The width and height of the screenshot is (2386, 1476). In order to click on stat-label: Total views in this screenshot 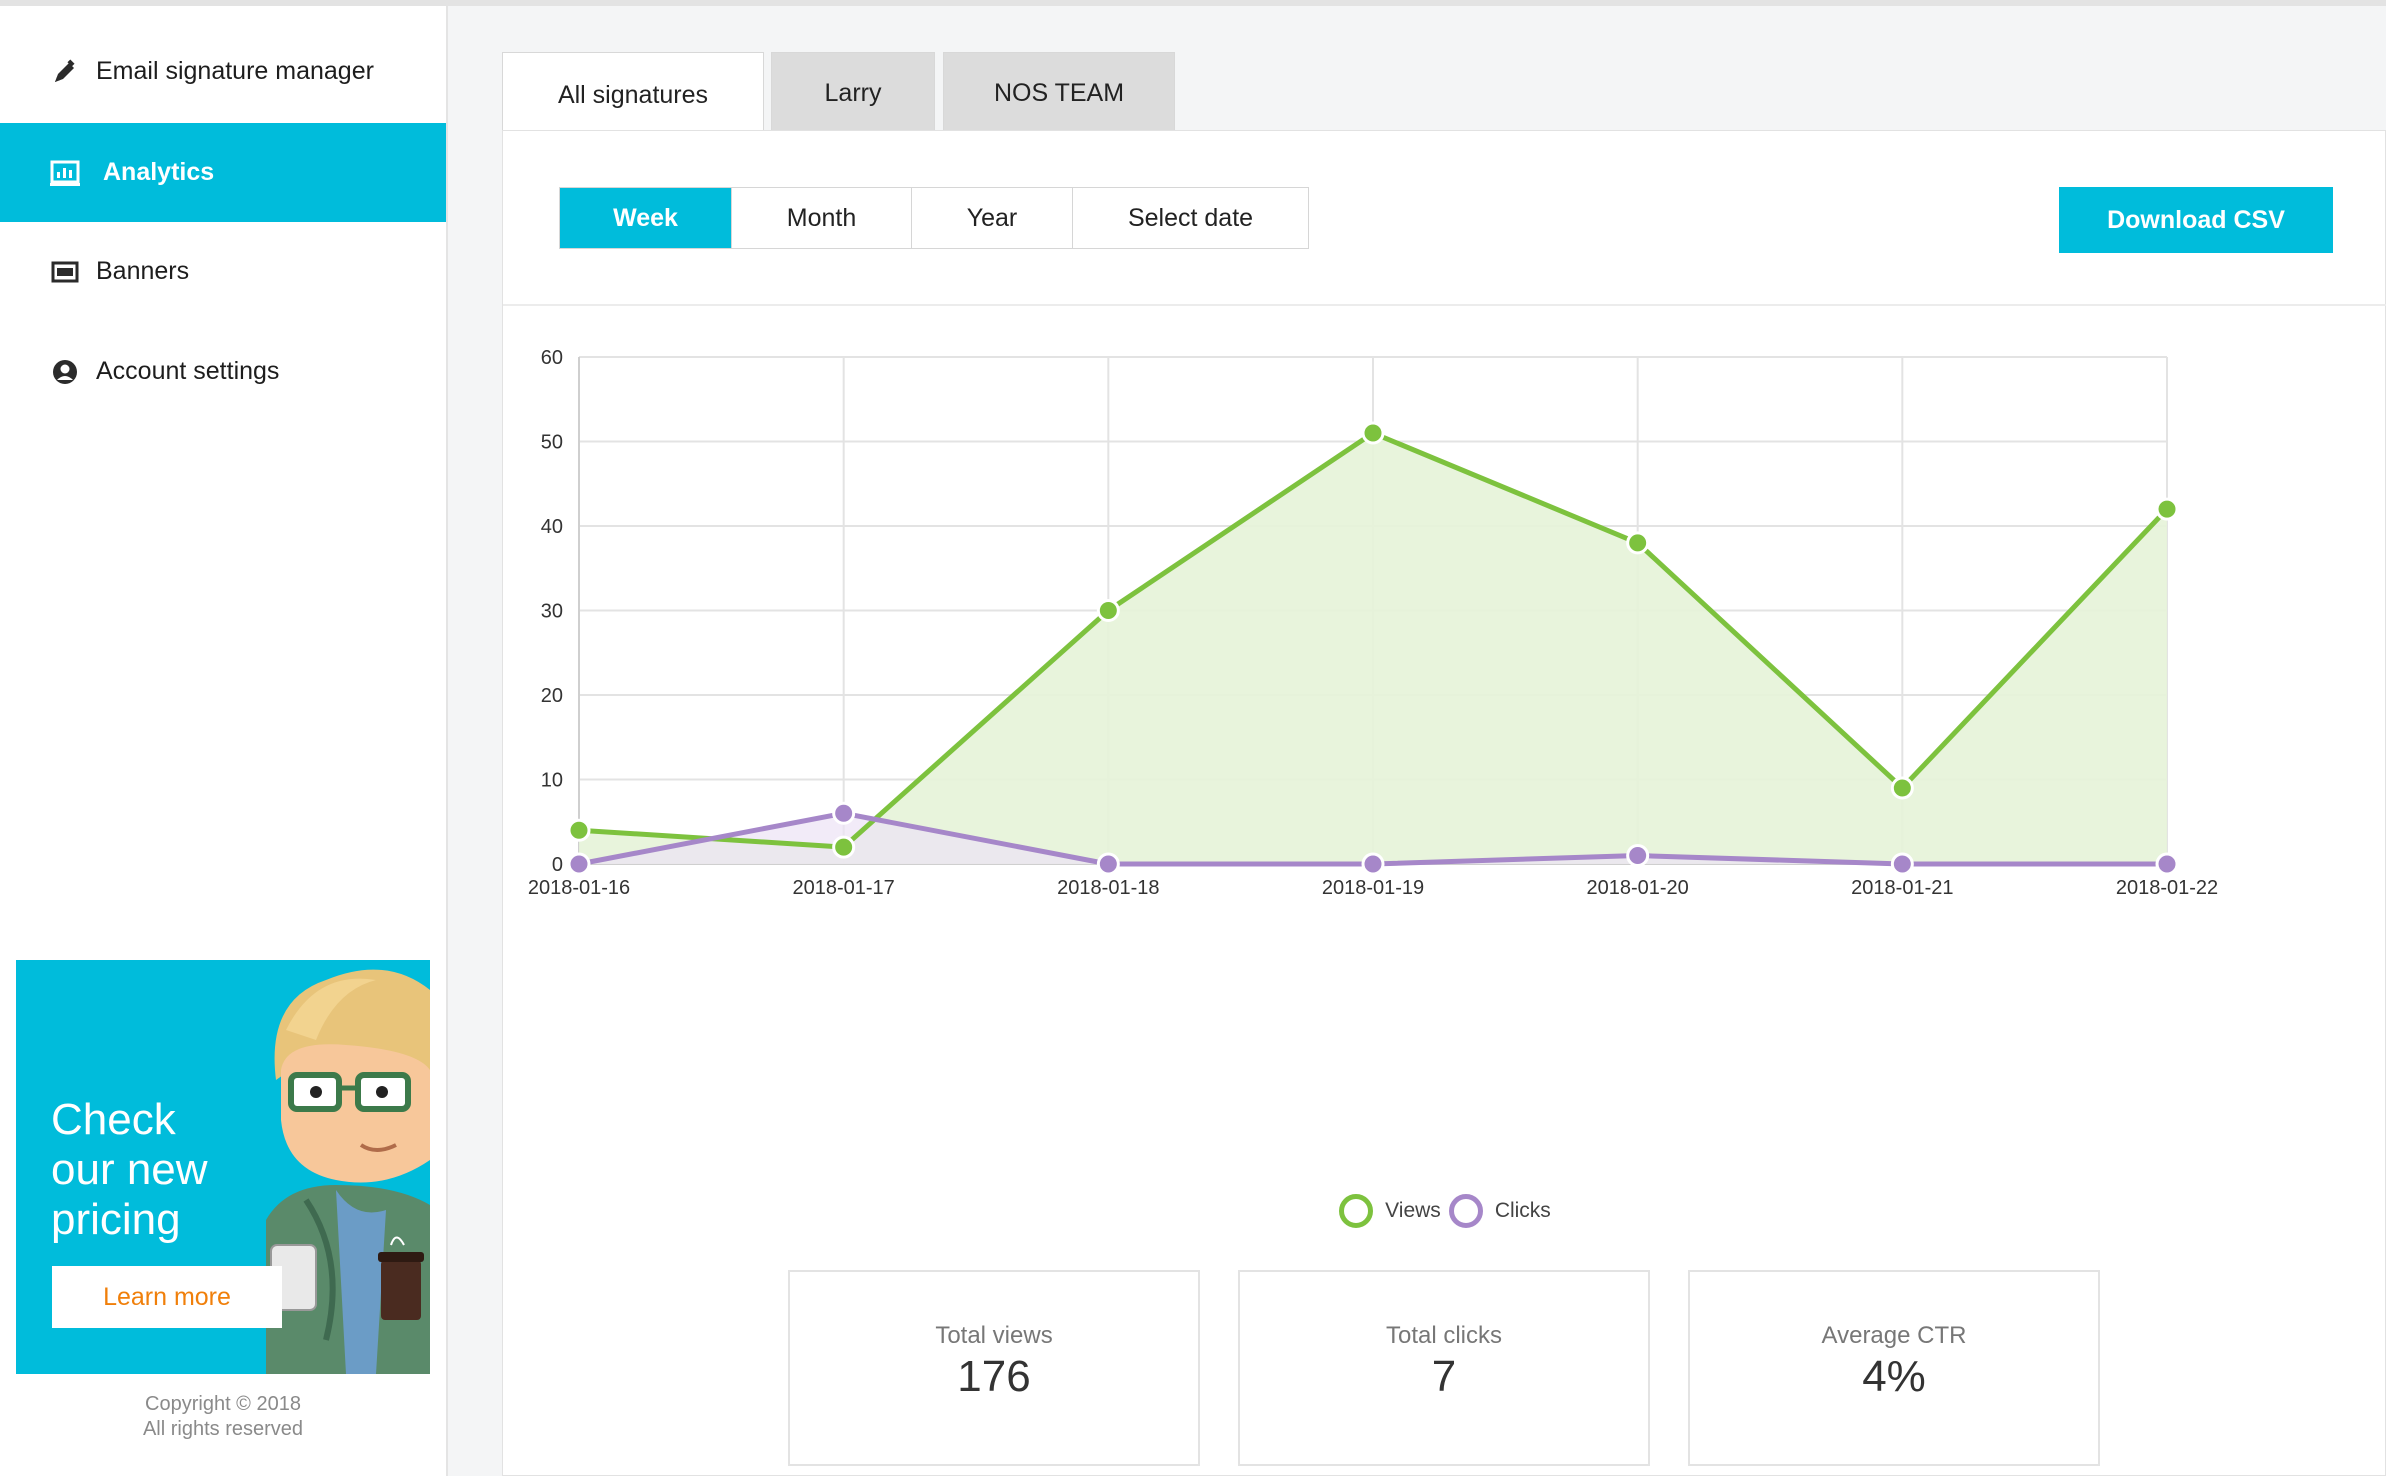, I will do `click(994, 1335)`.